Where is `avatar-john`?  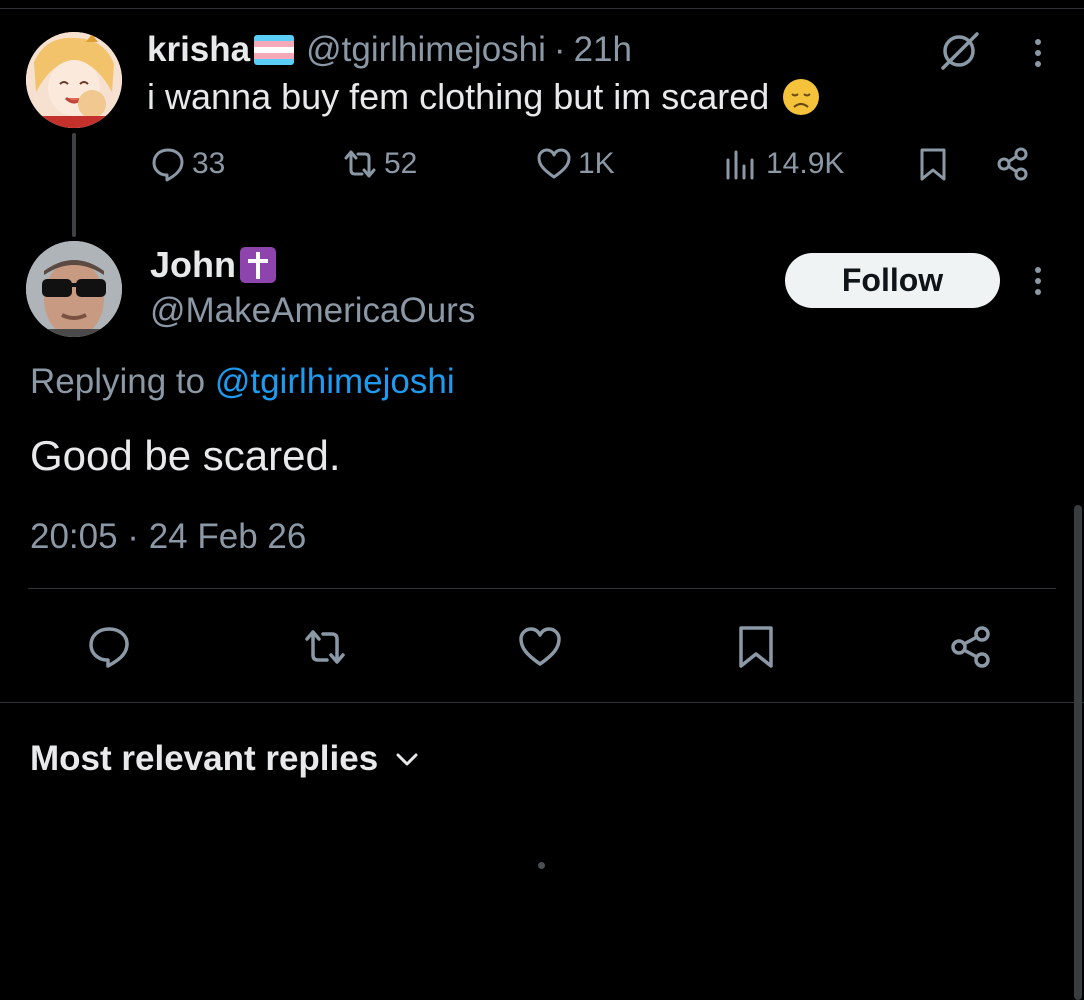 avatar-john is located at coordinates (74, 289).